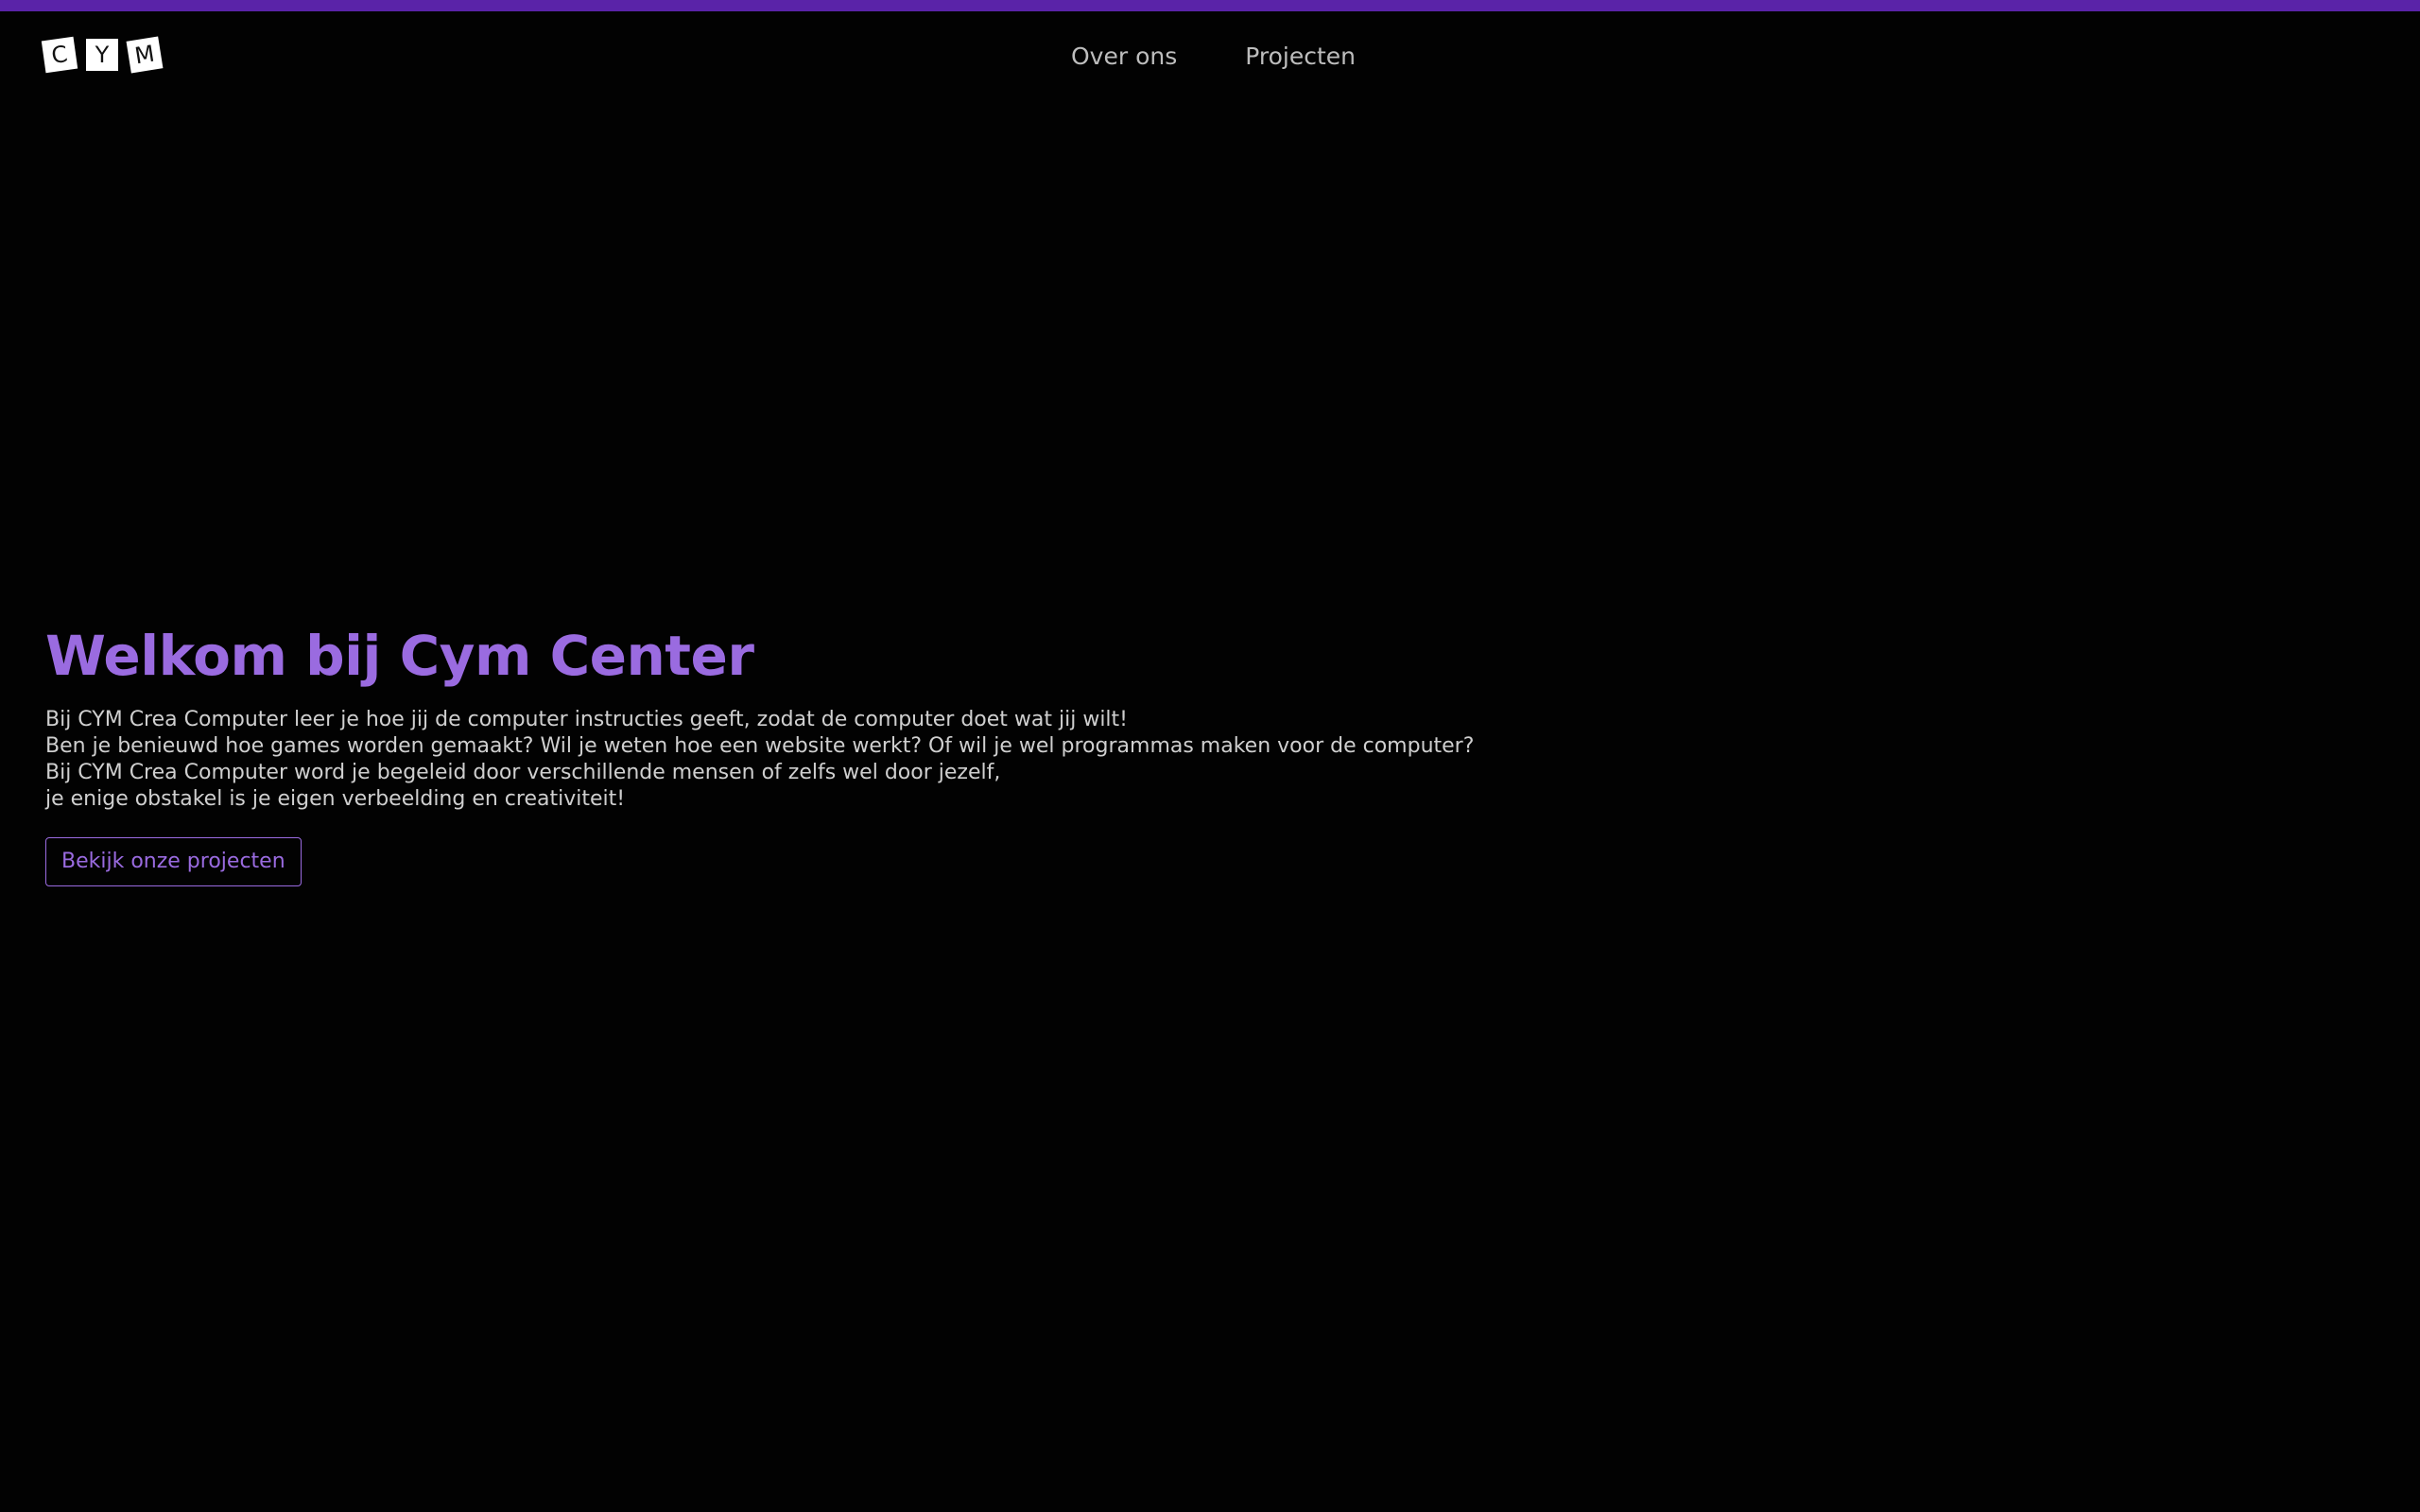 The height and width of the screenshot is (1512, 2420). Describe the element at coordinates (59, 55) in the screenshot. I see `logo-letter-c: C` at that location.